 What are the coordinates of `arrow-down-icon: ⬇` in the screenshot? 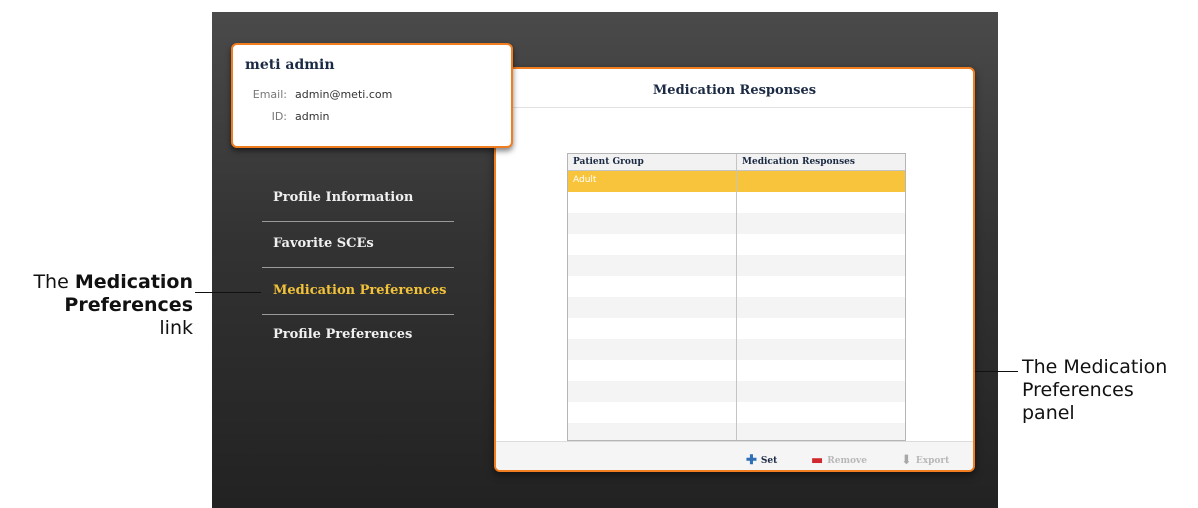 It's located at (906, 460).